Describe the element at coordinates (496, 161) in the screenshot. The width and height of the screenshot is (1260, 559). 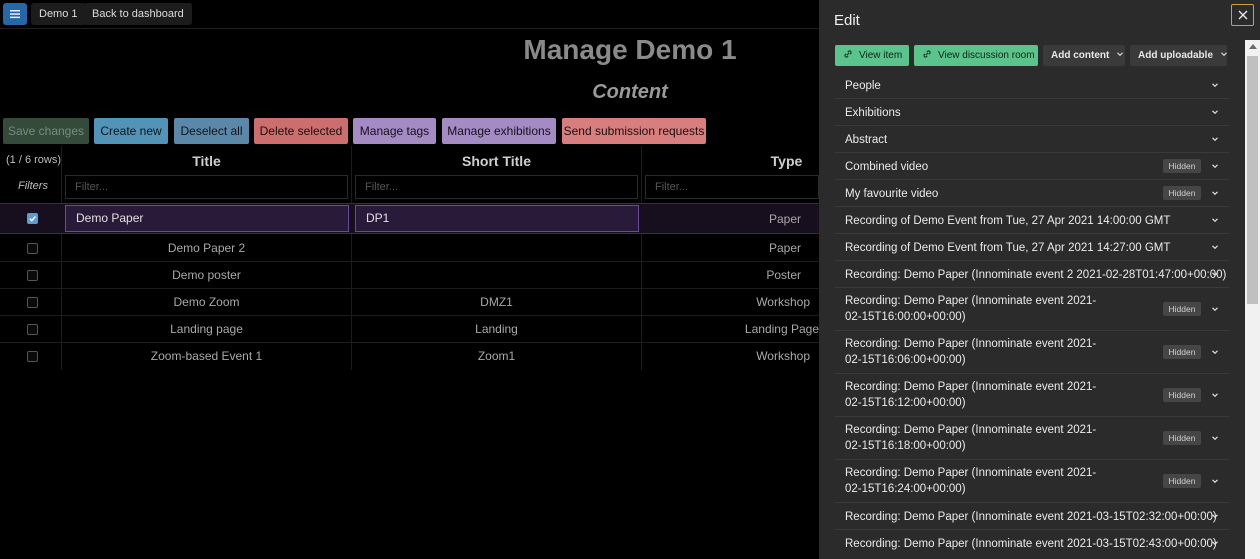
I see `column-header-short-title: Short Title` at that location.